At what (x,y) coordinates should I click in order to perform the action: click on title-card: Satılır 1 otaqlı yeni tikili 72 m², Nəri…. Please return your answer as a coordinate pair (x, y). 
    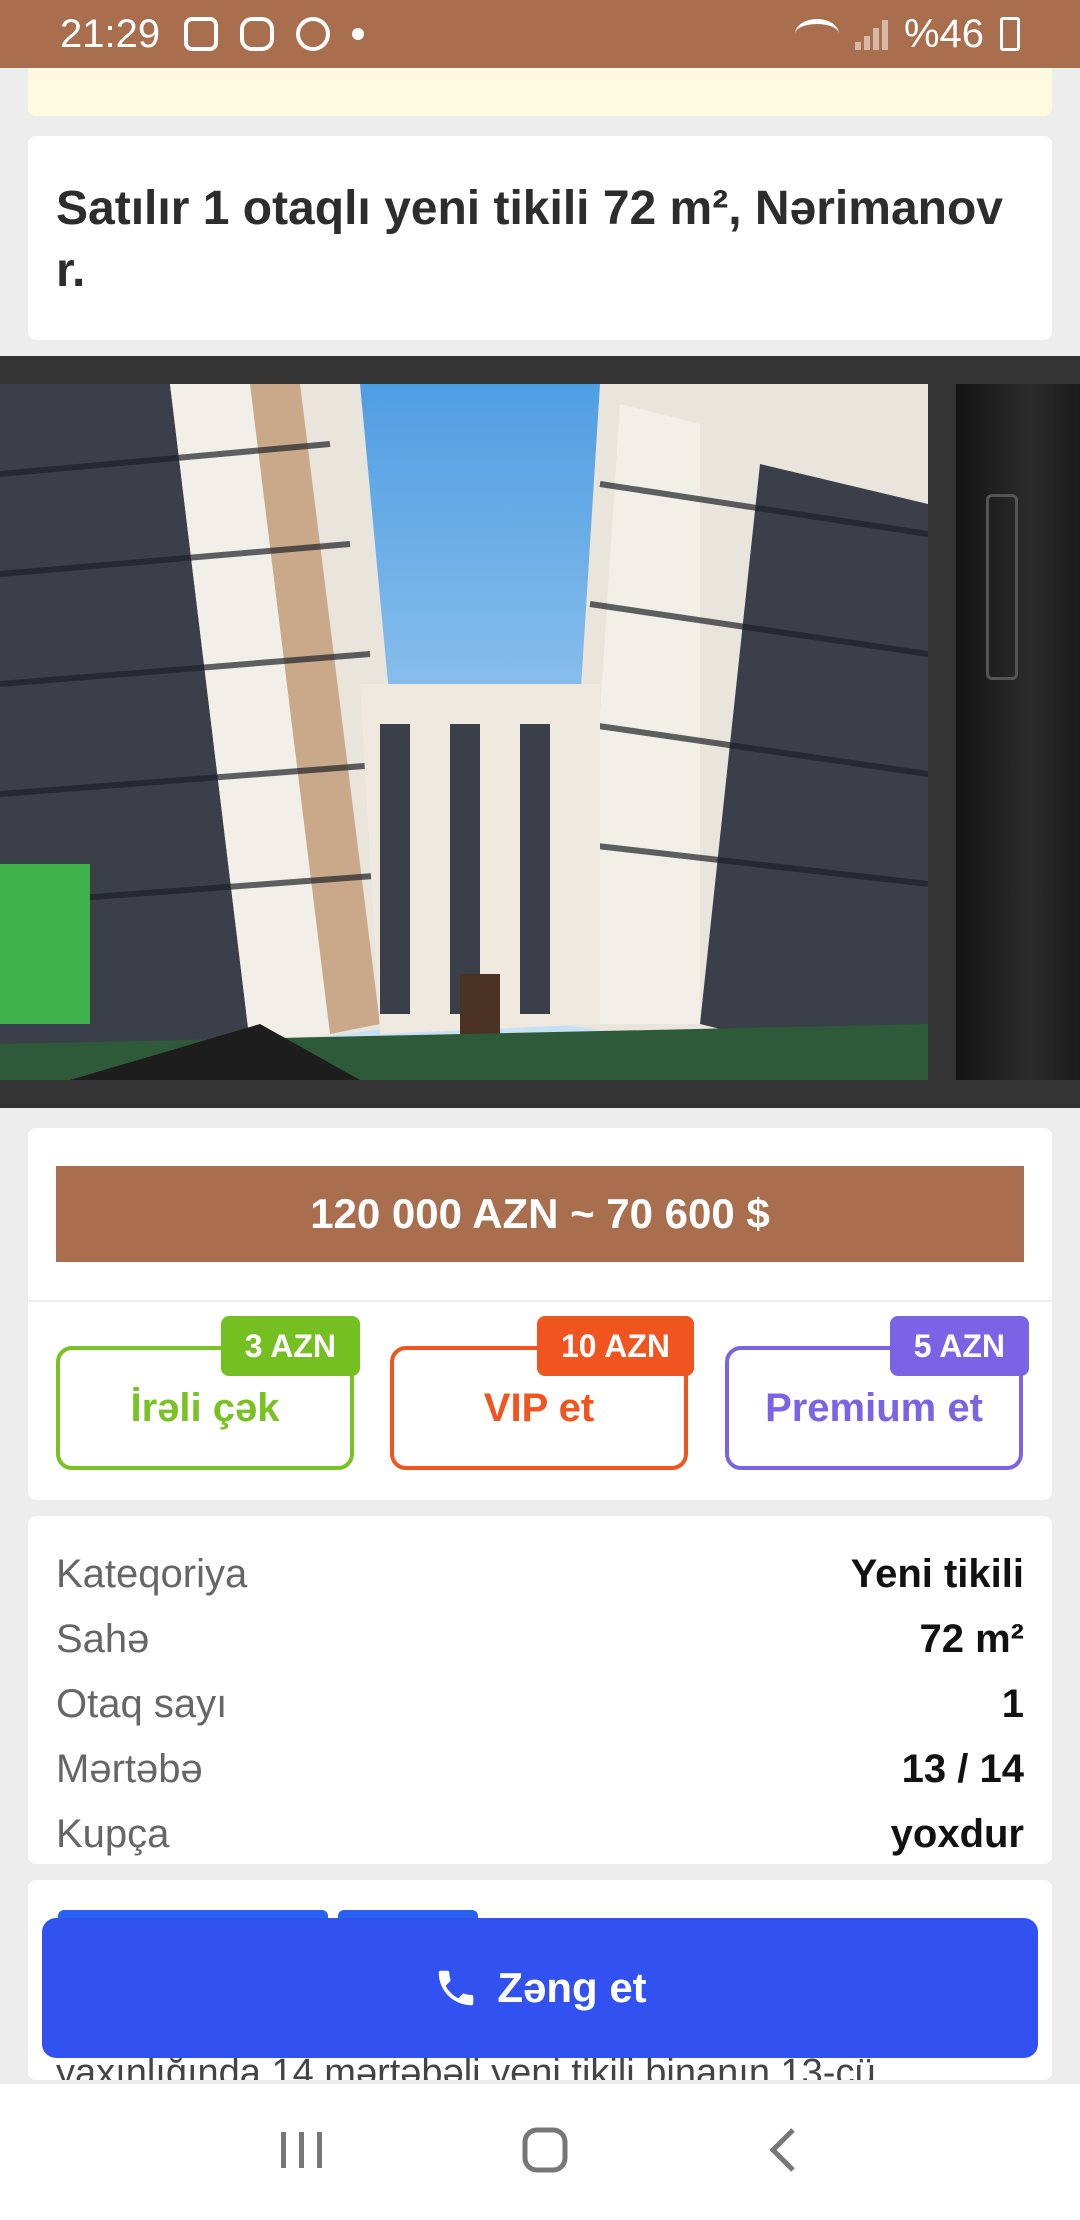
    Looking at the image, I should click on (540, 238).